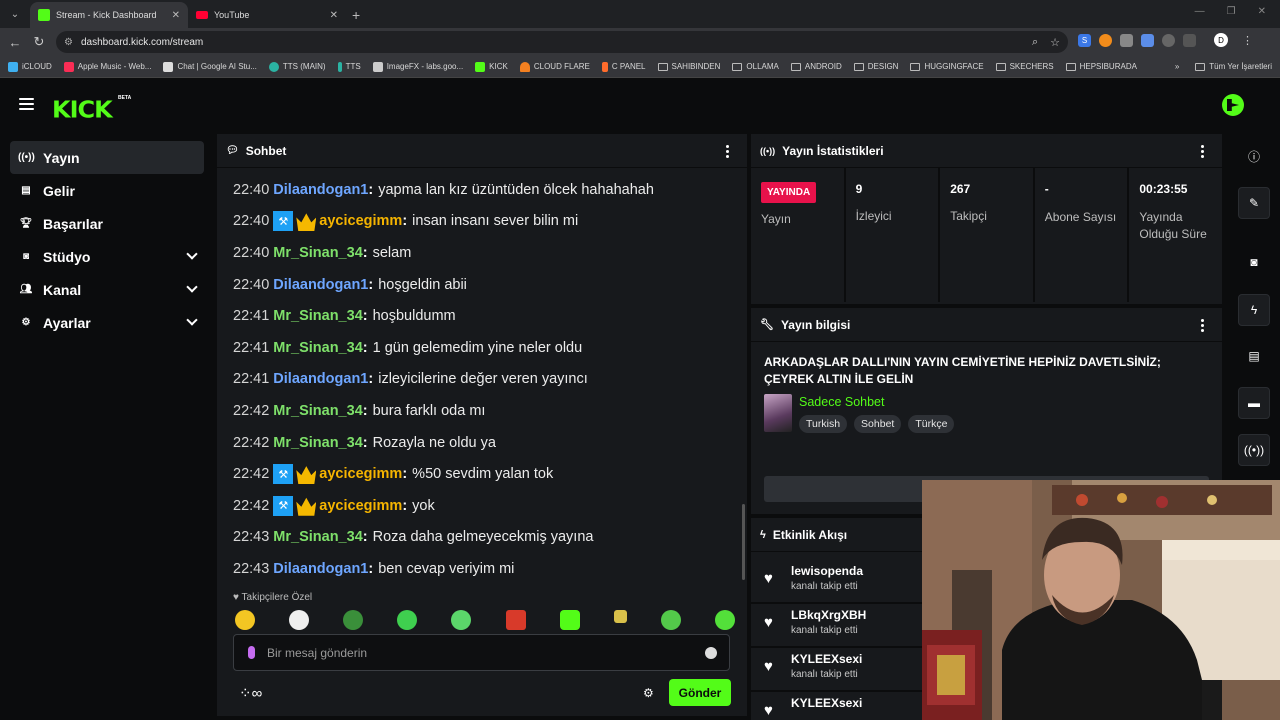  Describe the element at coordinates (828, 615) in the screenshot. I see `activity-username: LBkqXrgXBH` at that location.